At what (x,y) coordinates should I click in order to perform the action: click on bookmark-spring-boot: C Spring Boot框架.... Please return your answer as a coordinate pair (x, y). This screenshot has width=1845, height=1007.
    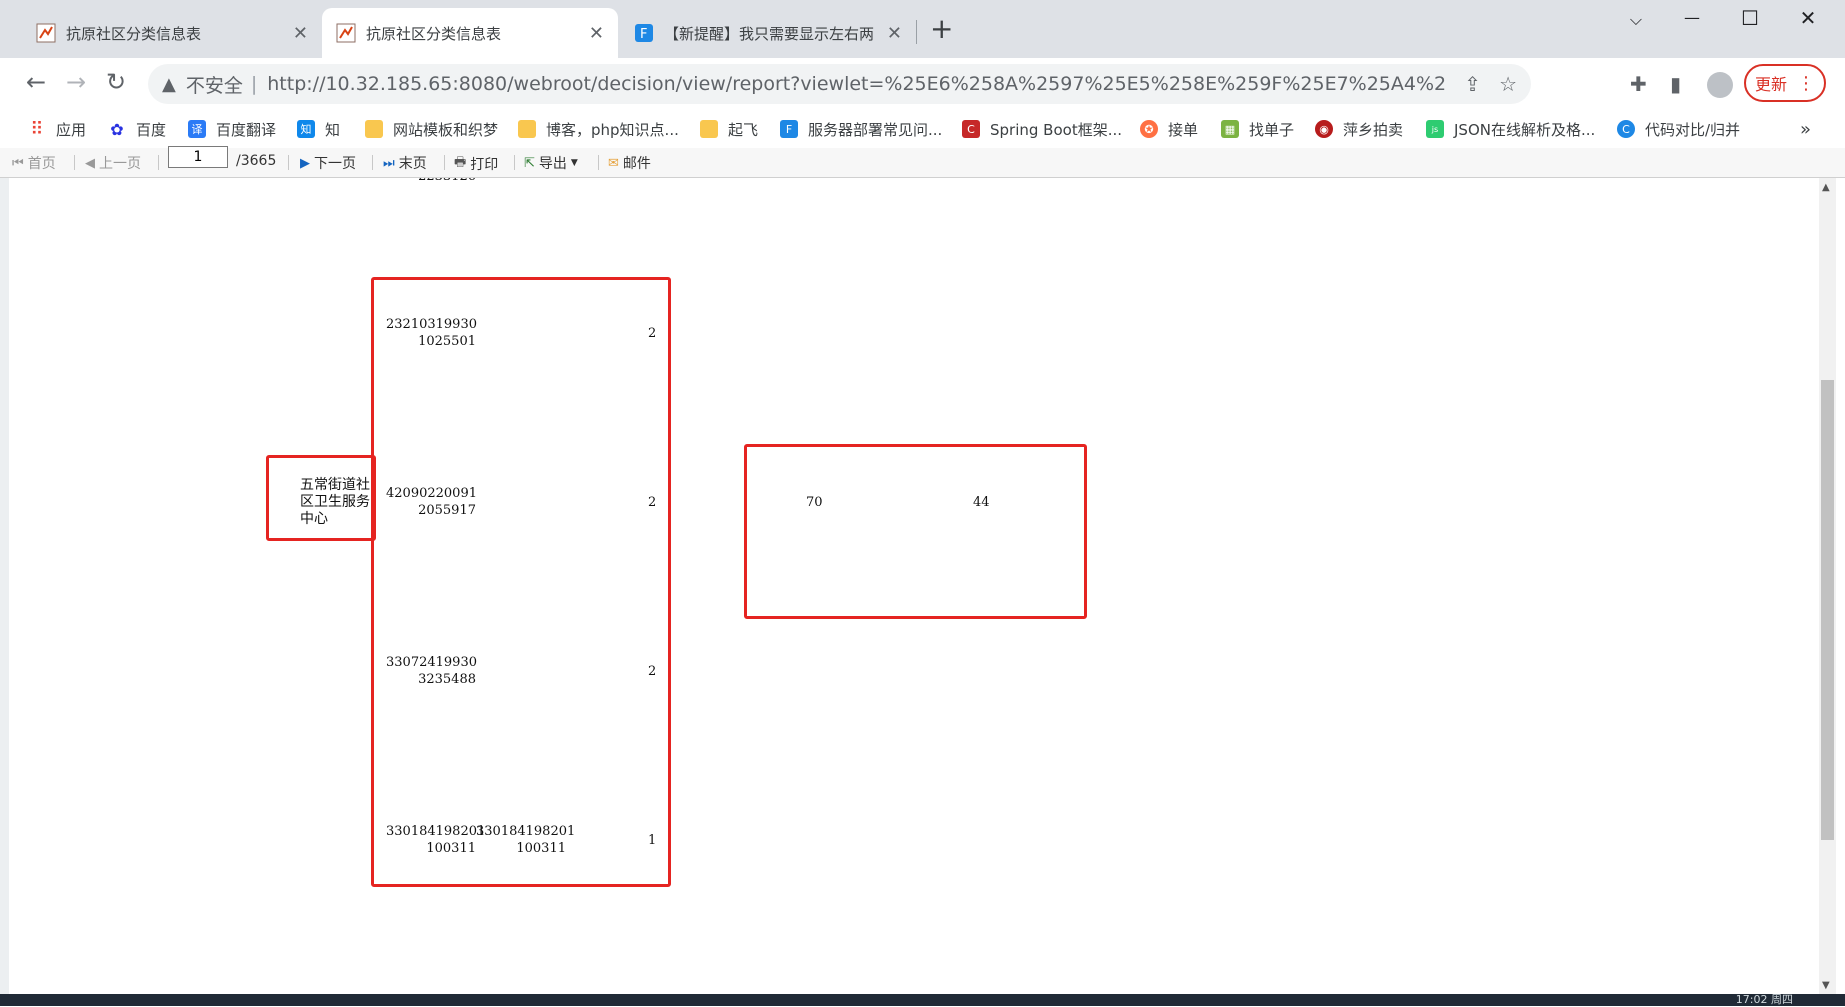
    Looking at the image, I should click on (1042, 129).